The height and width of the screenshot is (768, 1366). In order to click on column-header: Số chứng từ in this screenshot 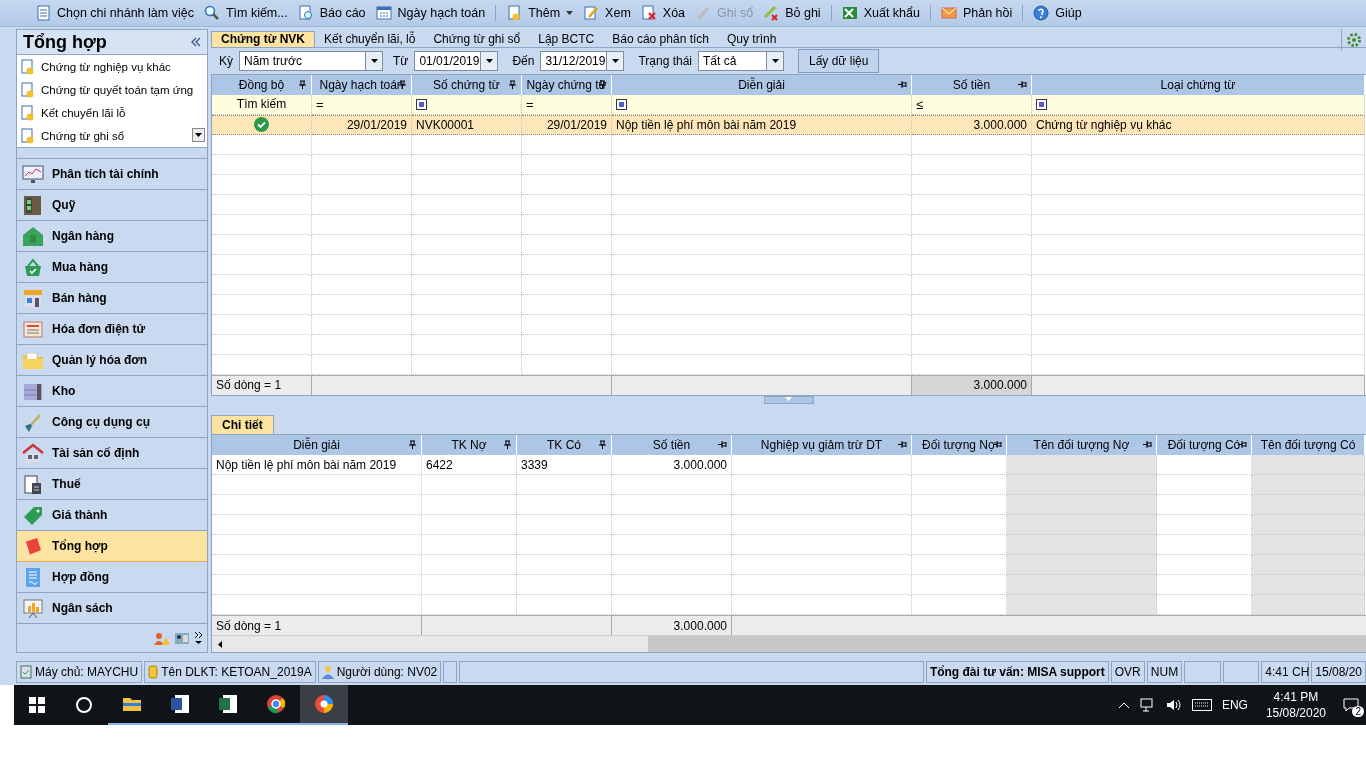, I will do `click(467, 84)`.